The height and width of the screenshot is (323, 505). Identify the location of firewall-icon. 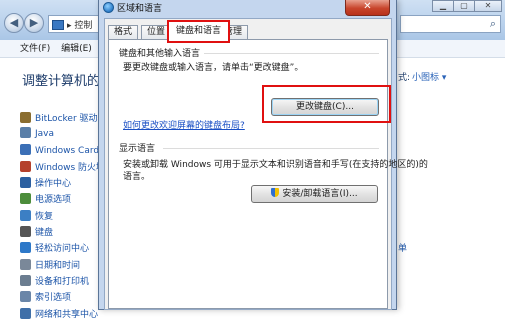
(25, 166).